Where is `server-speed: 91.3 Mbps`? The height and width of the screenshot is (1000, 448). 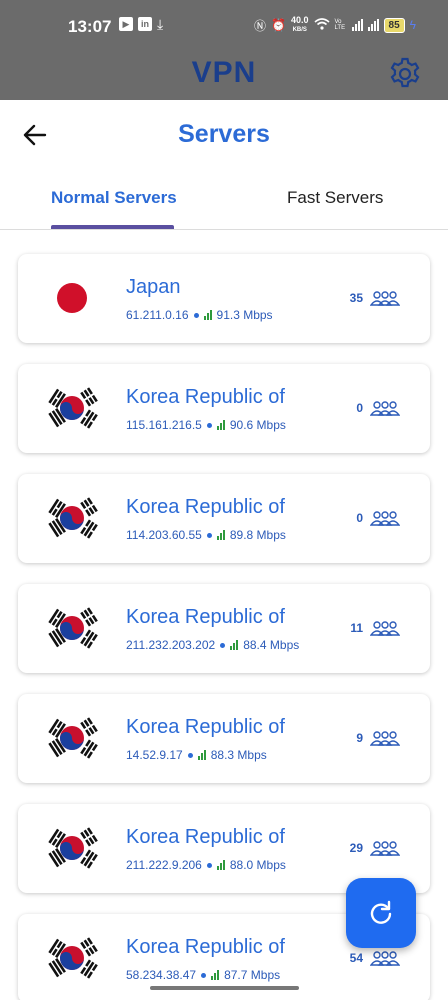
server-speed: 91.3 Mbps is located at coordinates (244, 315).